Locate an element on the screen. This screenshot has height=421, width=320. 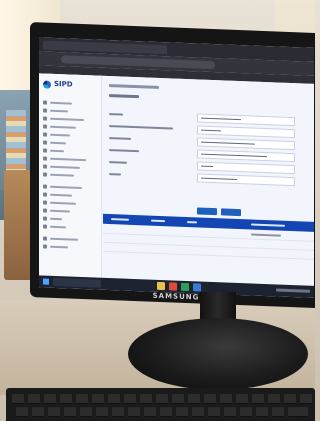
secondary-button is located at coordinates (231, 212).